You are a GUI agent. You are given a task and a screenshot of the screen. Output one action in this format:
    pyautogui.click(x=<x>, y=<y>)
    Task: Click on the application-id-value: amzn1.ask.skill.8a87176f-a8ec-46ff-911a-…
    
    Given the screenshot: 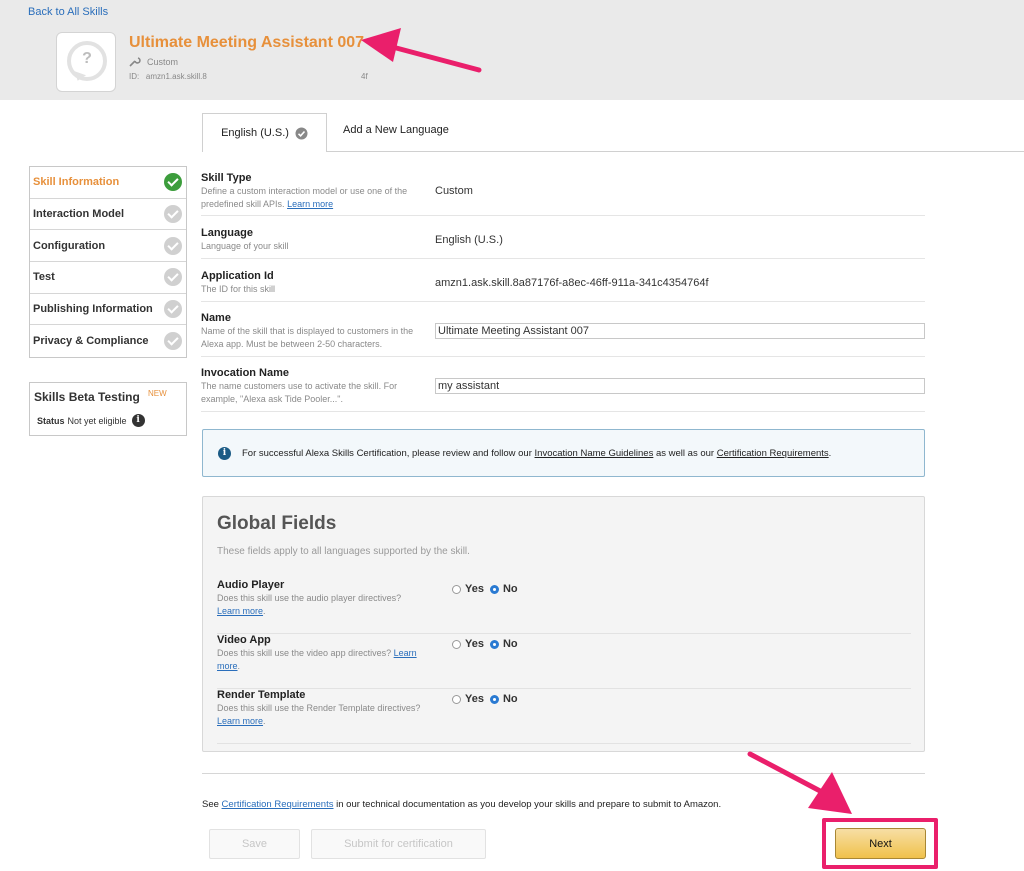 What is the action you would take?
    pyautogui.click(x=572, y=283)
    